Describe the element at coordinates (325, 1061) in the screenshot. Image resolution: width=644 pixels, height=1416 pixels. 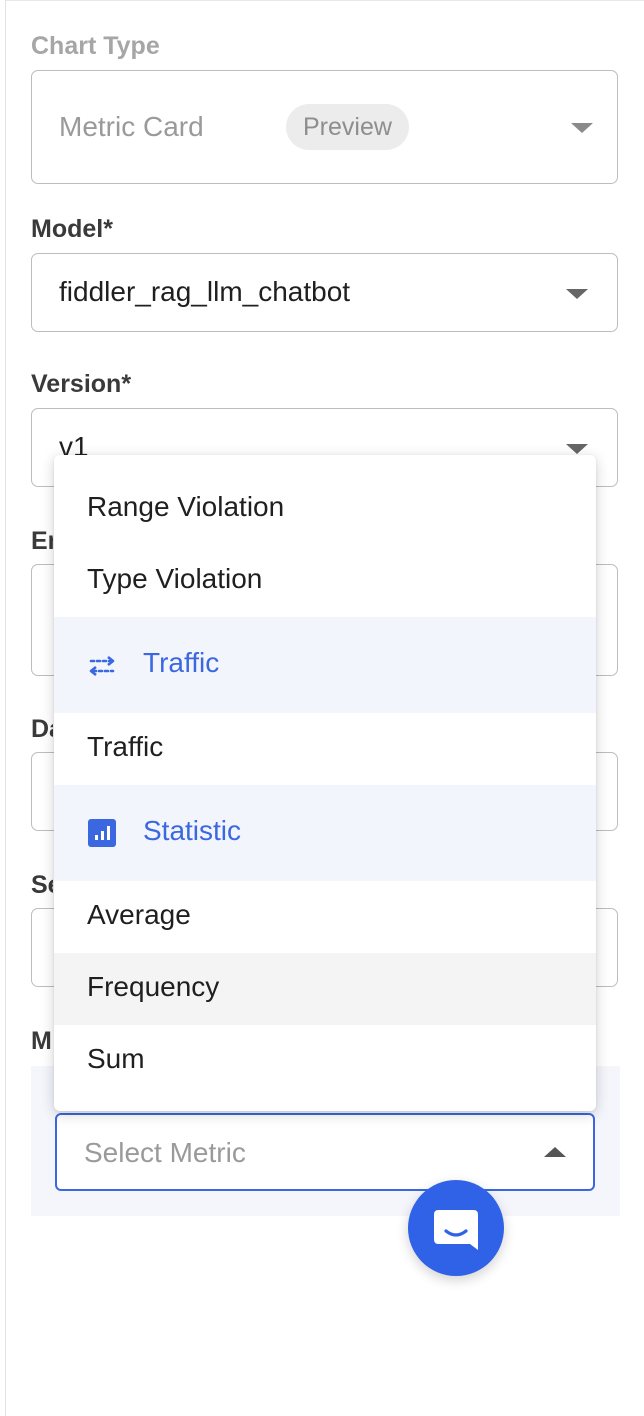
I see `menu-option-sum: Sum` at that location.